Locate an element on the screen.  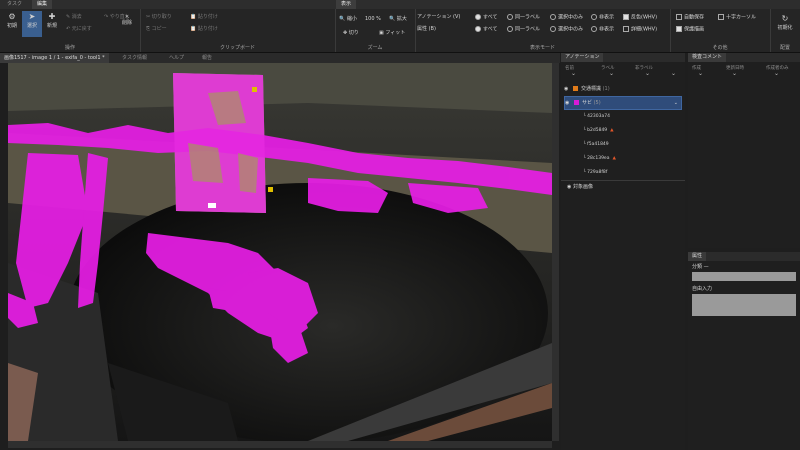
comment-panel: 検査コメント 作成 更新日時 作成者のみ ⌄ ⌄ ⌄ is located at coordinates (744, 150).